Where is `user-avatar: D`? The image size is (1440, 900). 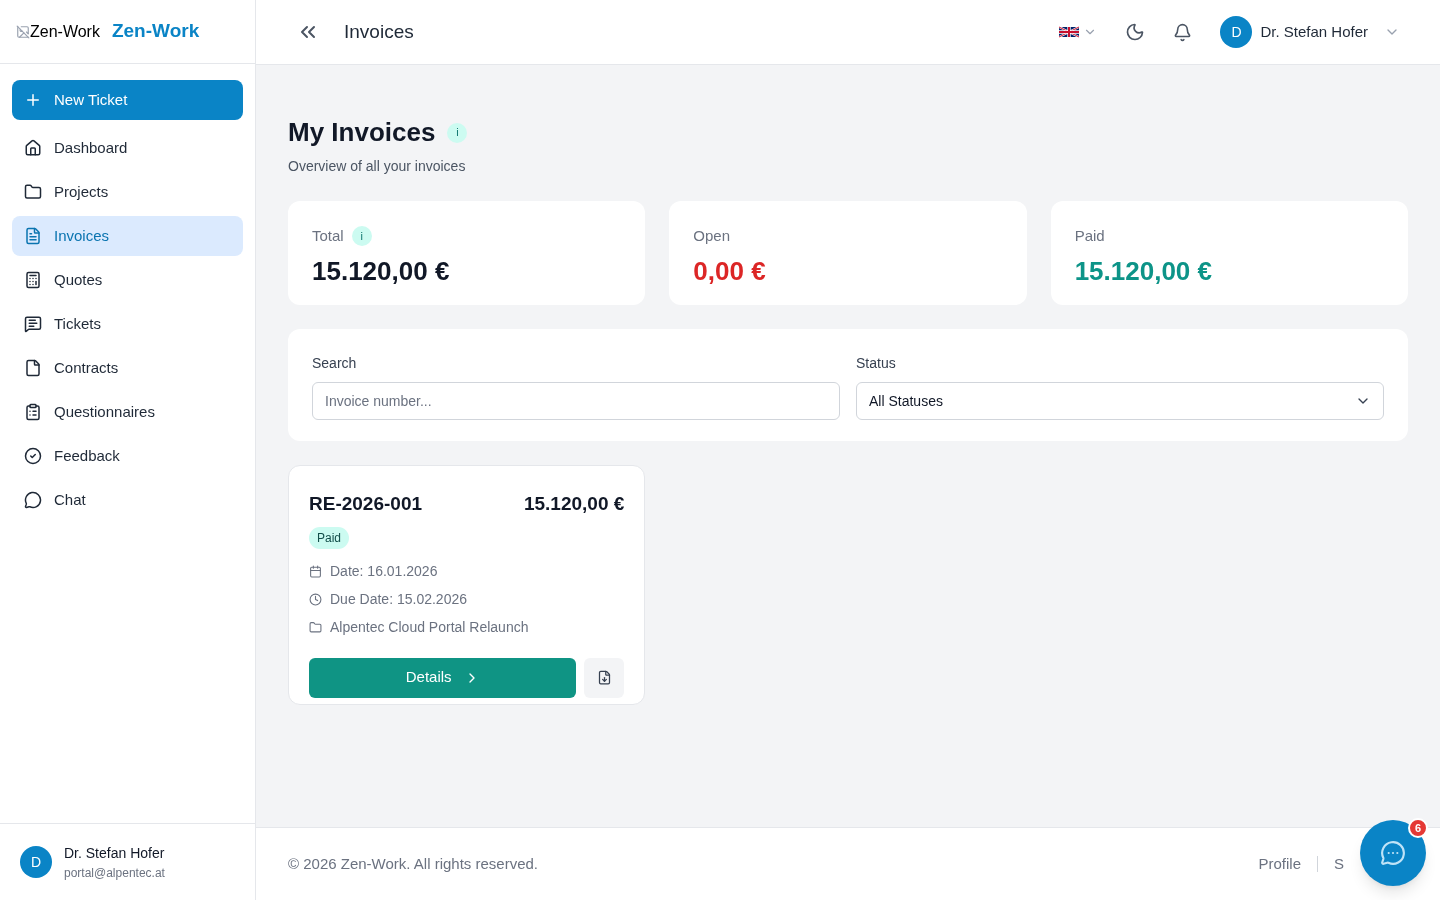
user-avatar: D is located at coordinates (36, 862).